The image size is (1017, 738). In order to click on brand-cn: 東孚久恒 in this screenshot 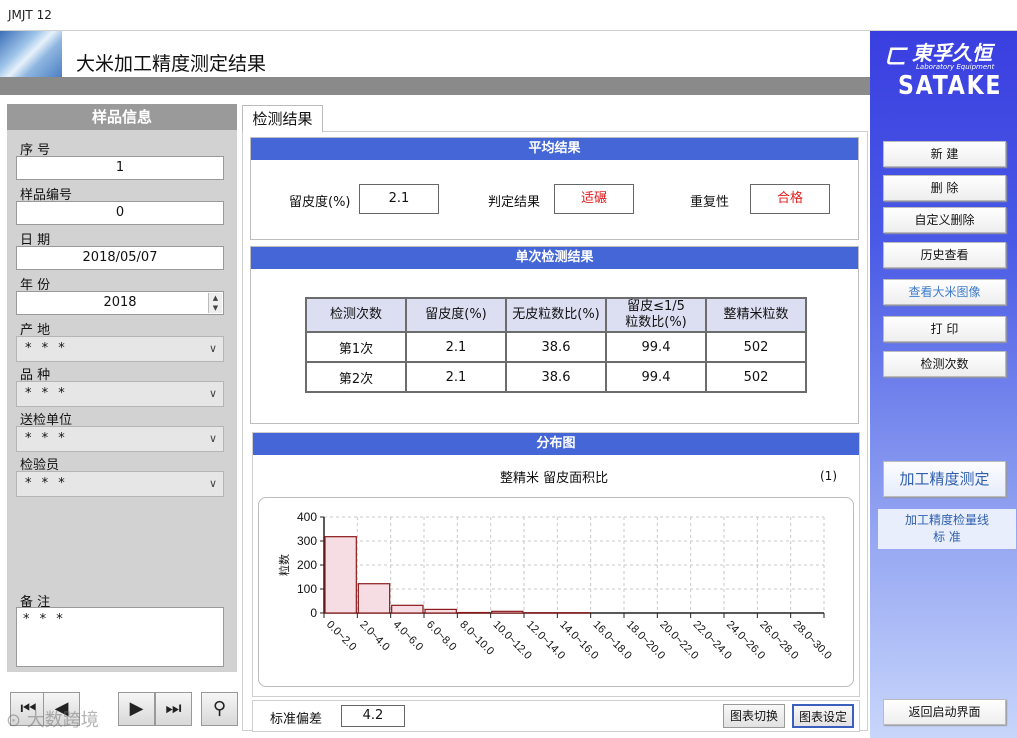, I will do `click(952, 53)`.